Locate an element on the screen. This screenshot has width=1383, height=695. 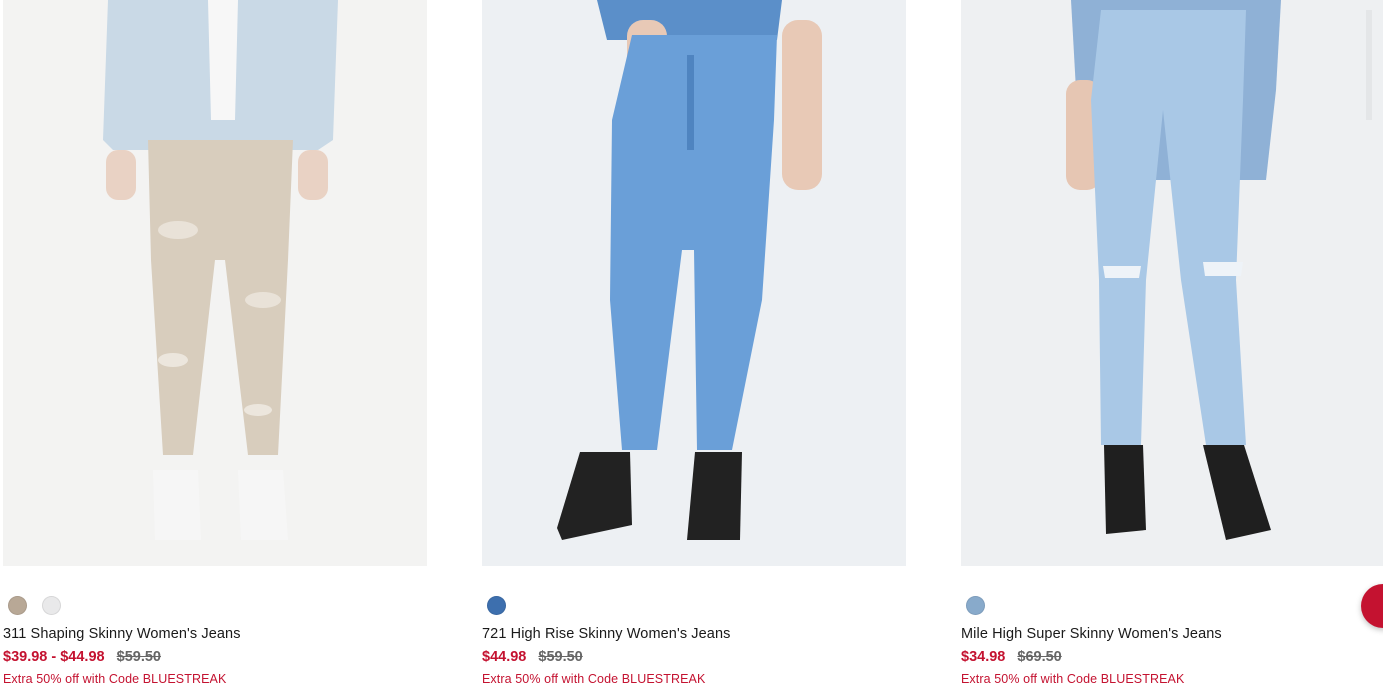
price-group: $34.98 $69.50 is located at coordinates (1011, 657).